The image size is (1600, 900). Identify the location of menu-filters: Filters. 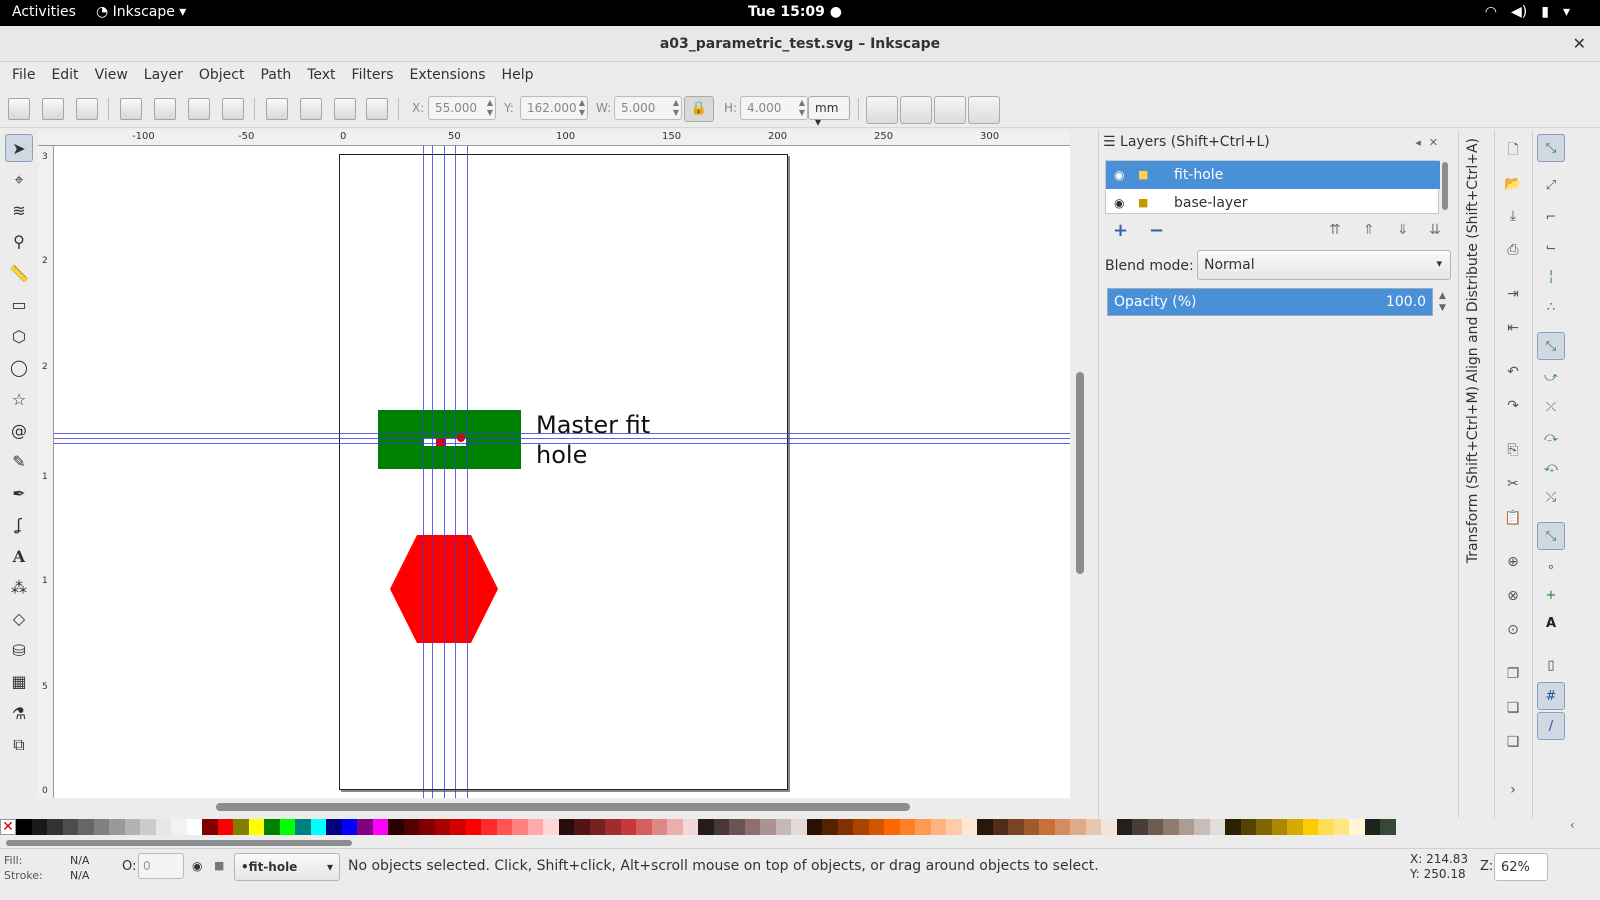
(373, 76).